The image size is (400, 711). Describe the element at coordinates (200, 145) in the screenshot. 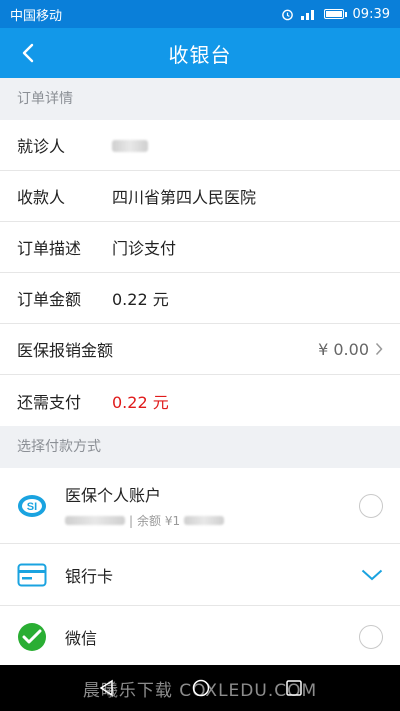

I see `patient-row: 就诊人` at that location.